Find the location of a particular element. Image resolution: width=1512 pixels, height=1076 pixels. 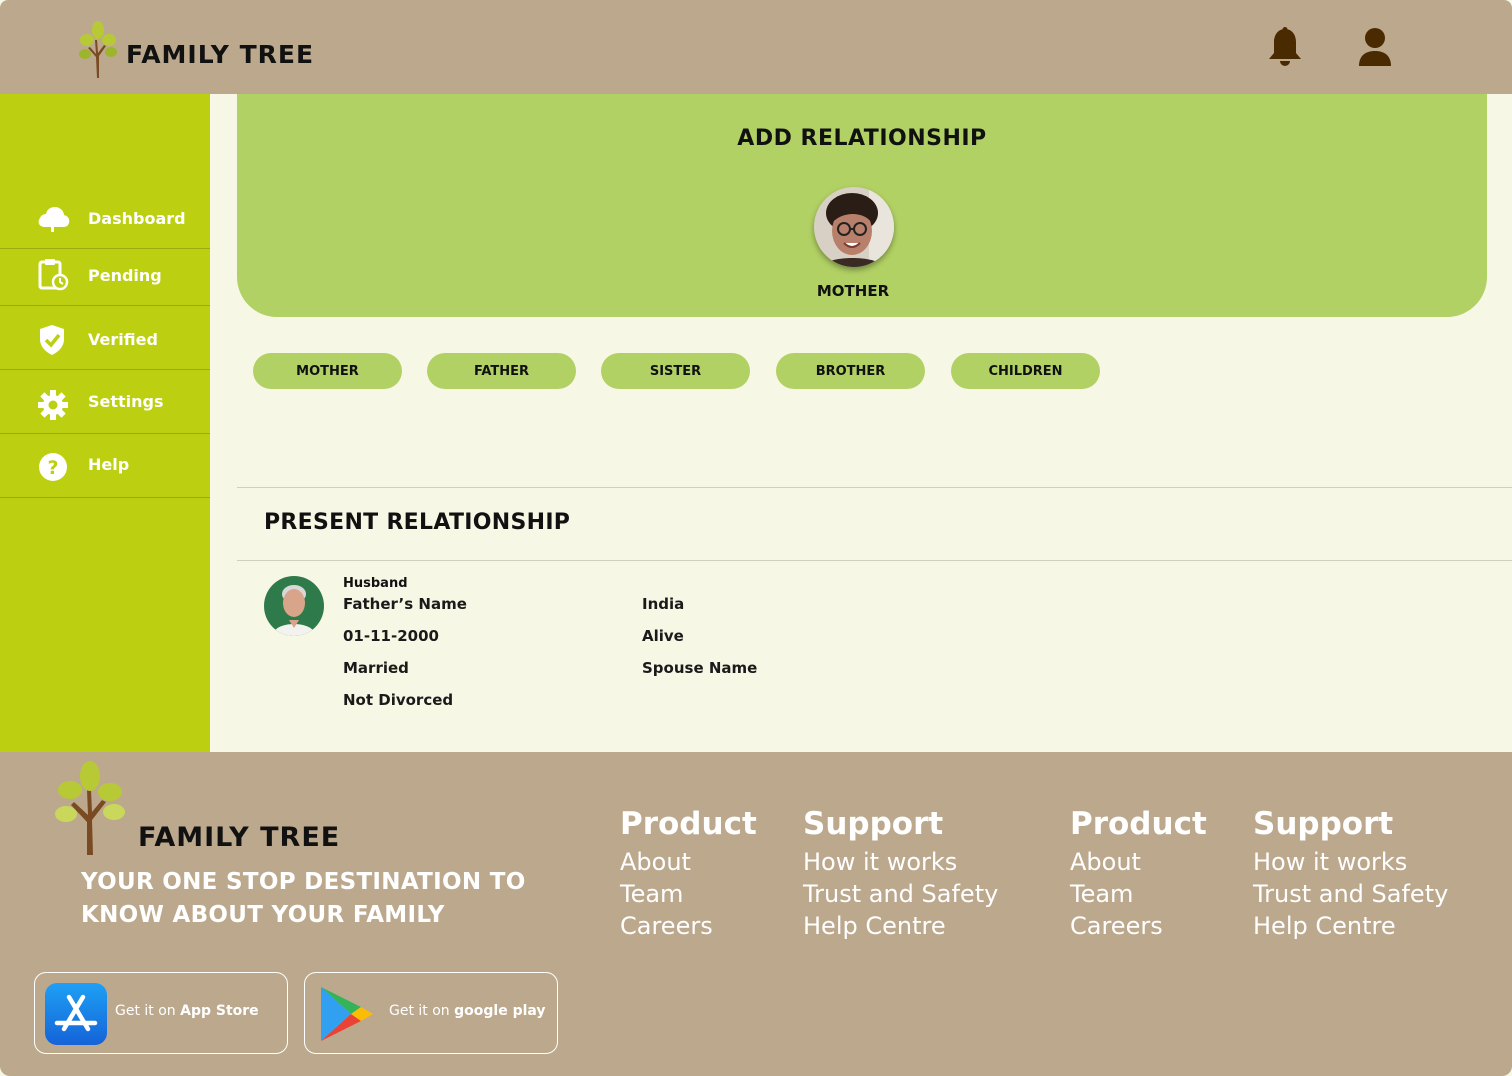

relation-children-button: CHILDREN is located at coordinates (1025, 371).